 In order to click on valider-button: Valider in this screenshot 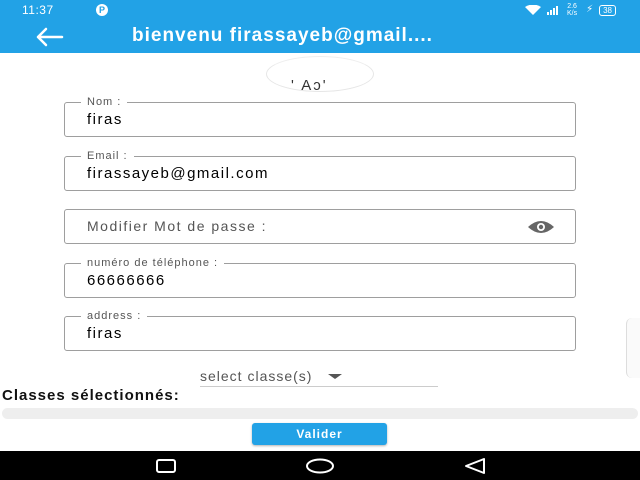, I will do `click(319, 434)`.